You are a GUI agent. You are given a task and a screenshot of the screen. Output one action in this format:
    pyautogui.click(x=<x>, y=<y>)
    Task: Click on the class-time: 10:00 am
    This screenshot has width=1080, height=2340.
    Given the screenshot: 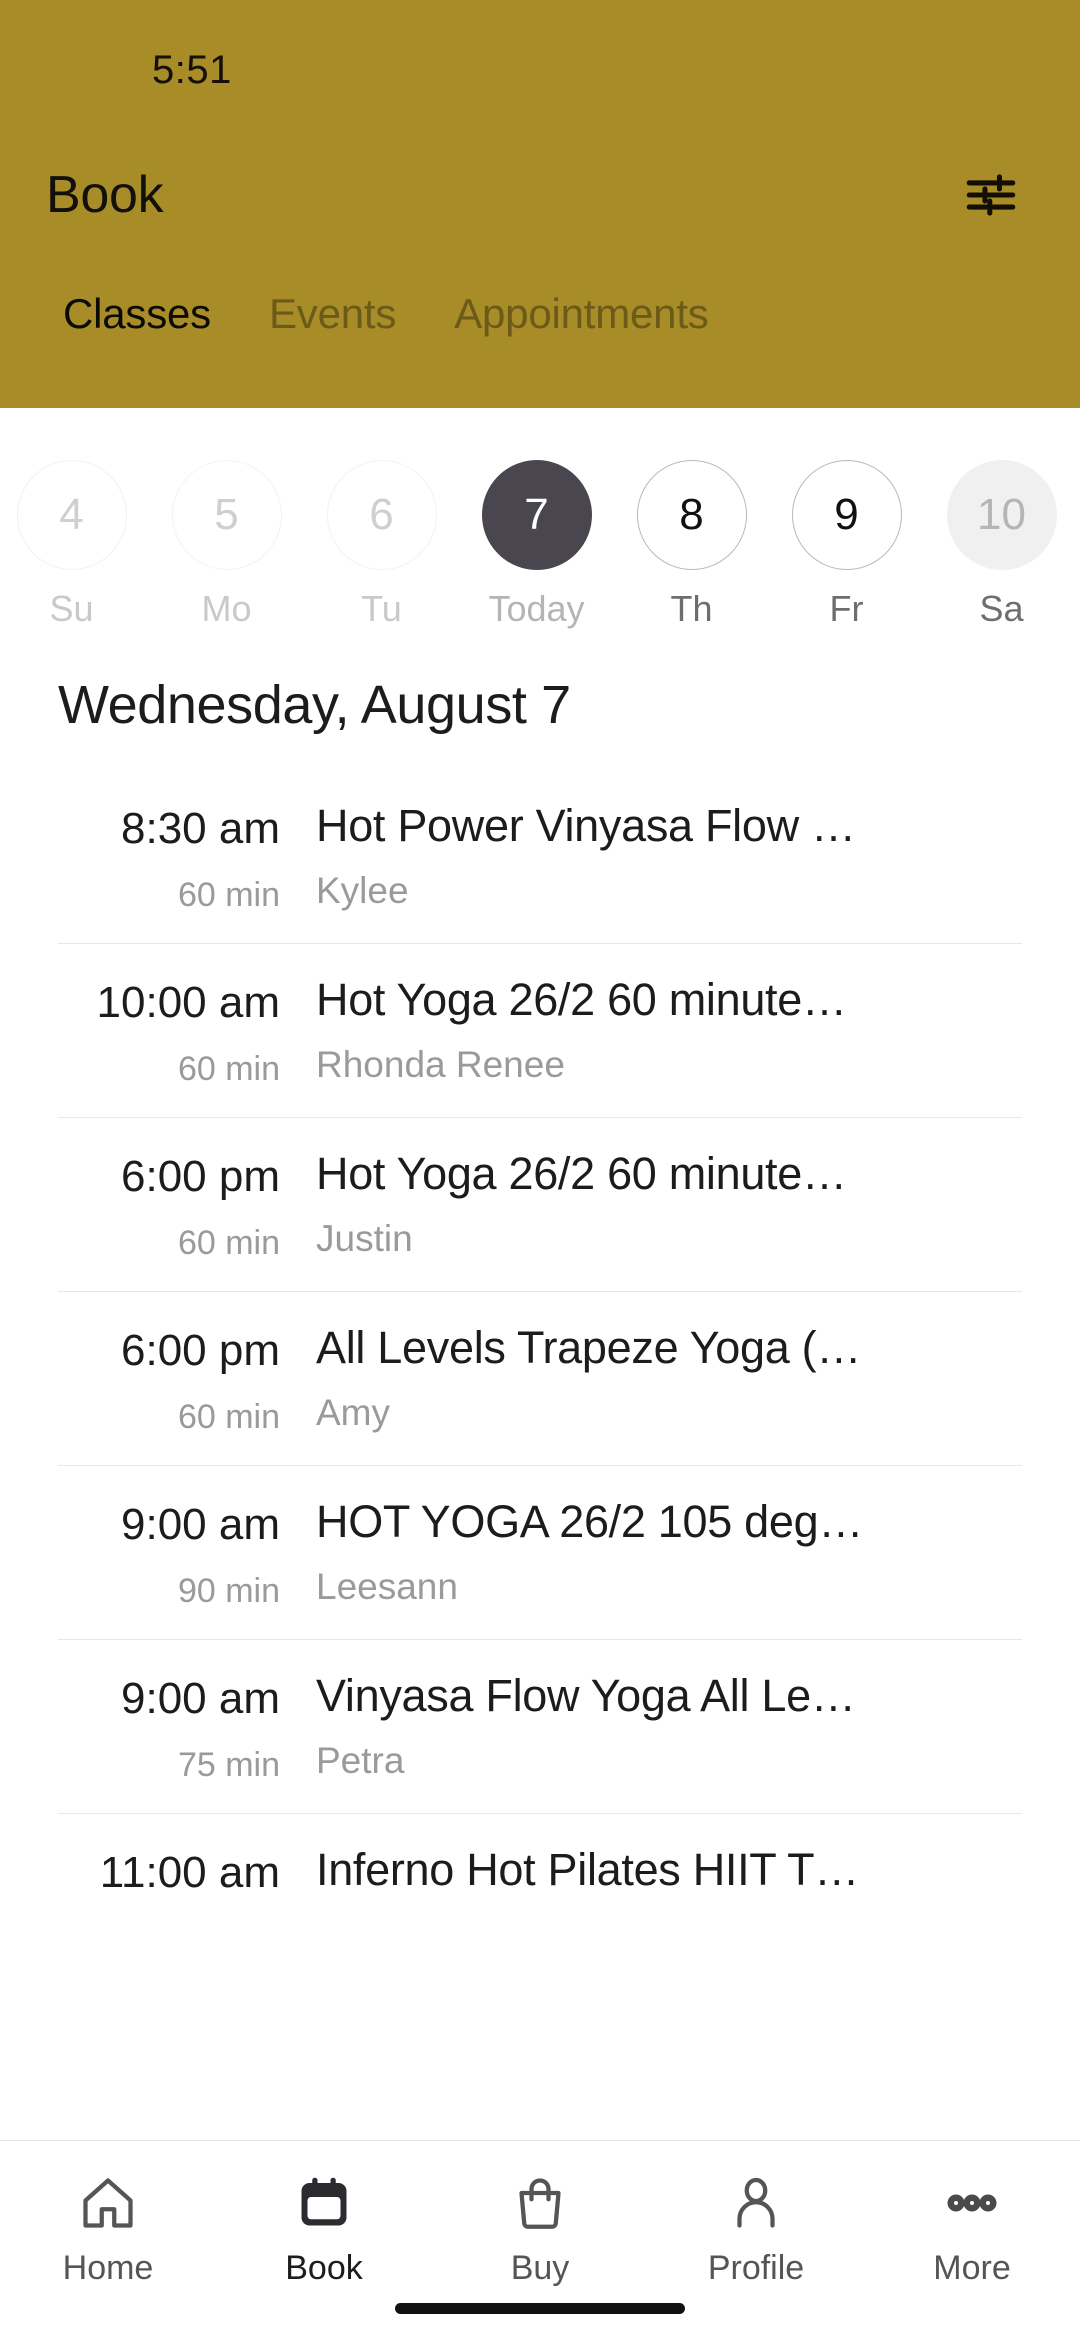 What is the action you would take?
    pyautogui.click(x=188, y=1002)
    